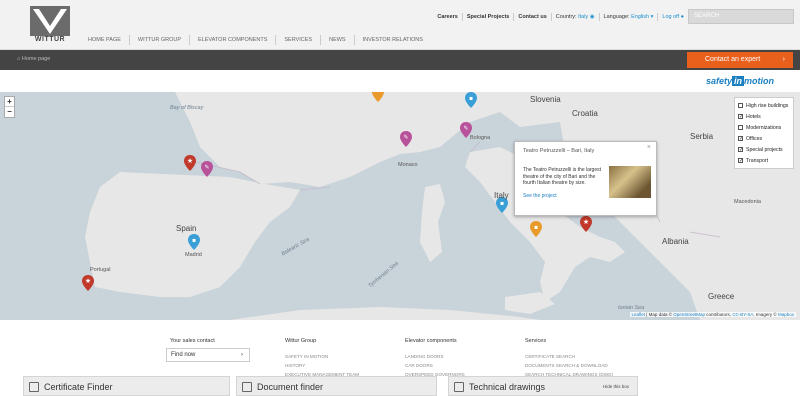 The height and width of the screenshot is (396, 800). I want to click on map-label-madrid: Madrid, so click(193, 255).